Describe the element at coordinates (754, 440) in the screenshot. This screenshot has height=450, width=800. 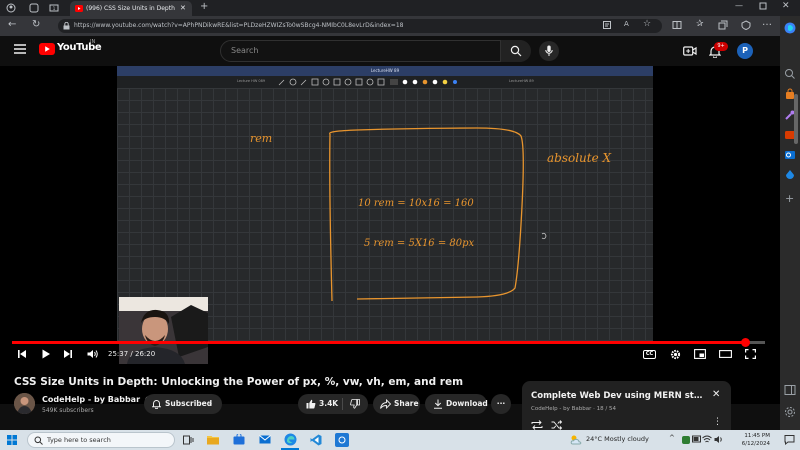
I see `taskbar-clock: 11:45 PM 6/12/2024` at that location.